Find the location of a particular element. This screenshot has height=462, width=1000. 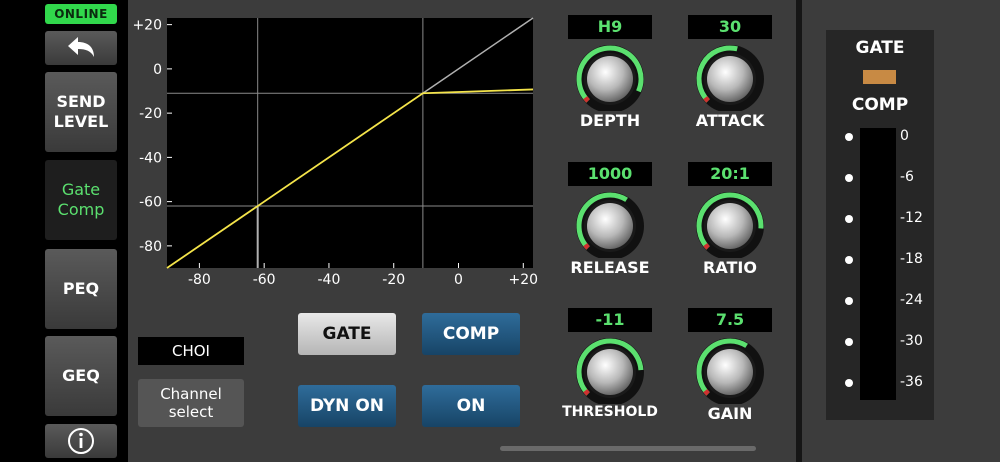

gain-label: GAIN is located at coordinates (730, 413).